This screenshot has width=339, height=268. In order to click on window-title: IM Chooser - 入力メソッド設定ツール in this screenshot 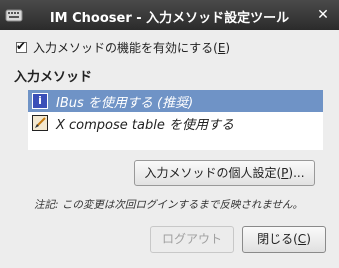, I will do `click(169, 18)`.